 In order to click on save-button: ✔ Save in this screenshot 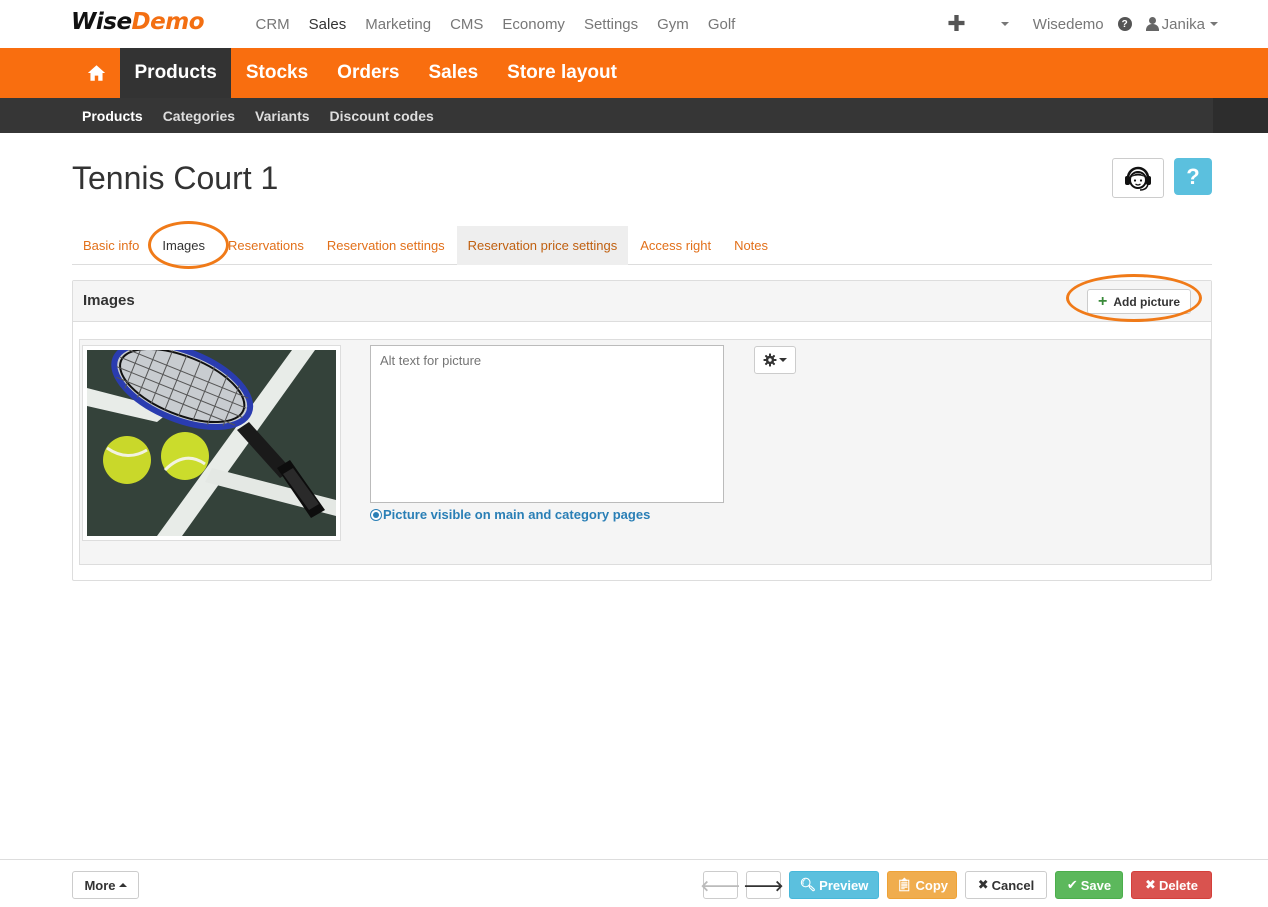, I will do `click(1089, 885)`.